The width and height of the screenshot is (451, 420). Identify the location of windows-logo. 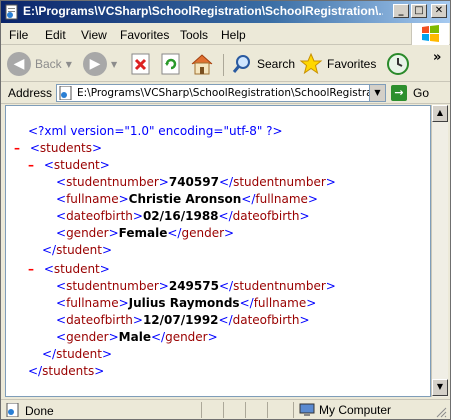
(430, 34).